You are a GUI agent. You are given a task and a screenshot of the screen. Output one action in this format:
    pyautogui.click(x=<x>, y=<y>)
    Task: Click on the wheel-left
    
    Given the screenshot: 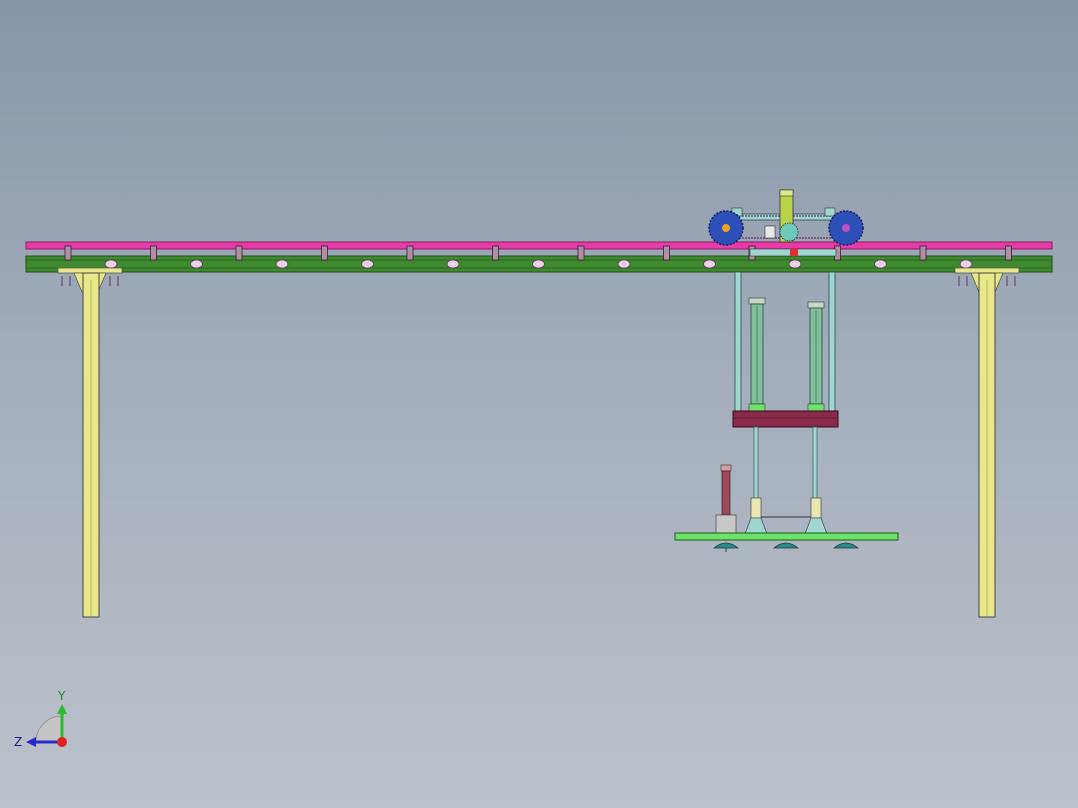 What is the action you would take?
    pyautogui.click(x=726, y=228)
    